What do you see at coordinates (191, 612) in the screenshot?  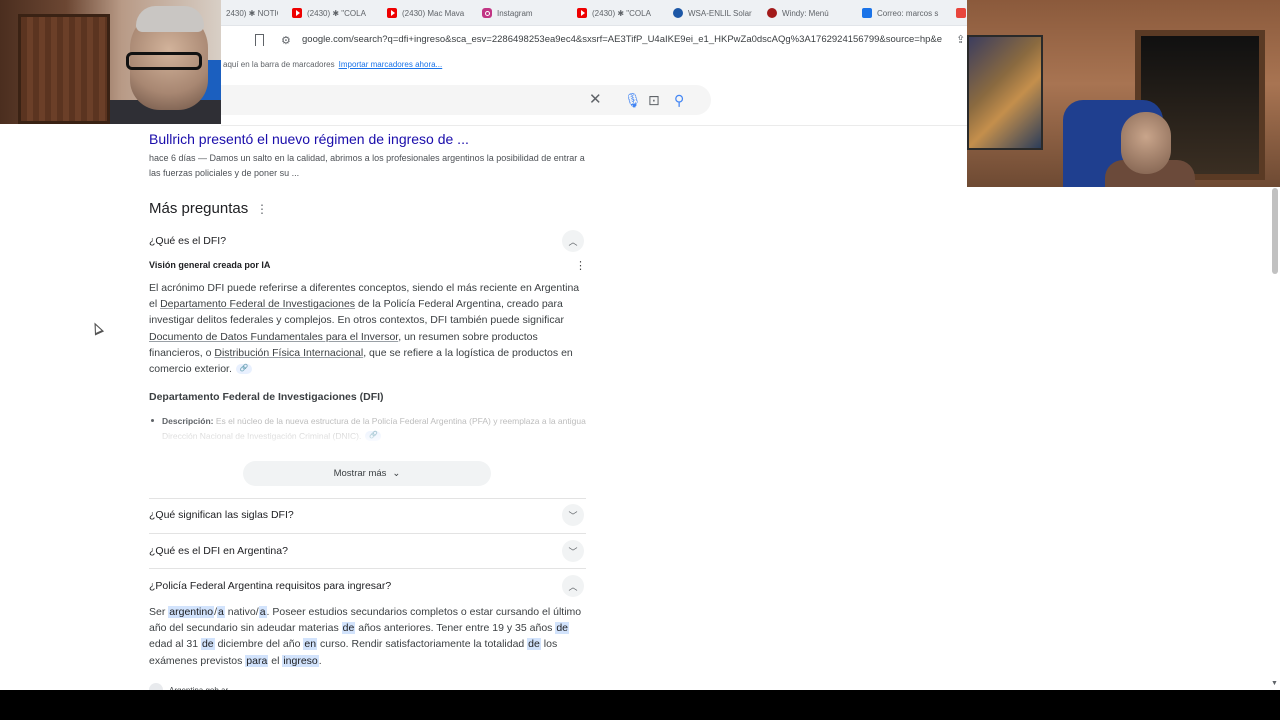 I see `highlighted-term: argentino` at bounding box center [191, 612].